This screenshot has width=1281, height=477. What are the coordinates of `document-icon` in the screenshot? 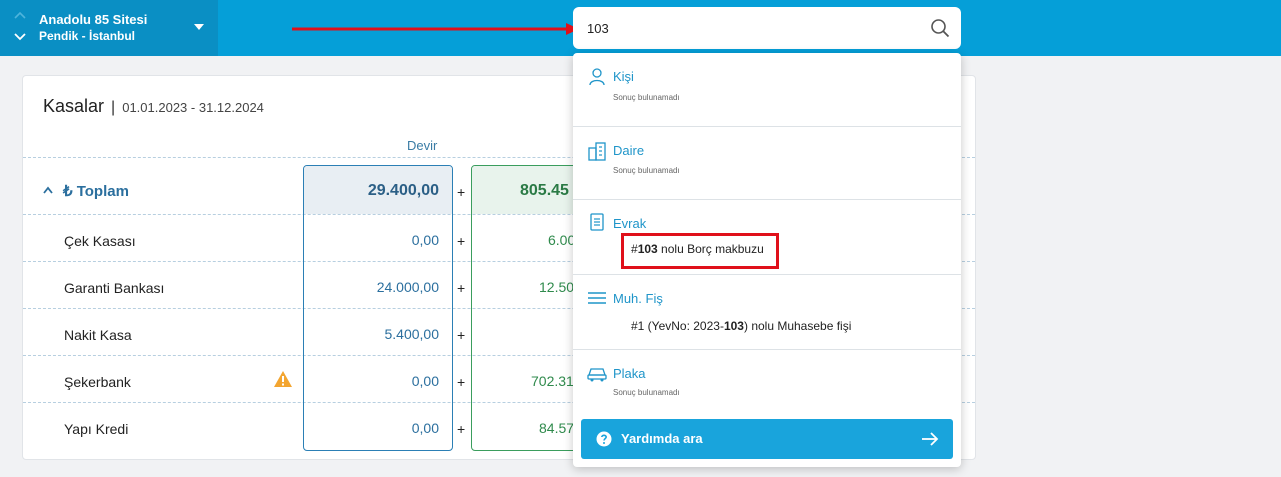 It's located at (597, 222).